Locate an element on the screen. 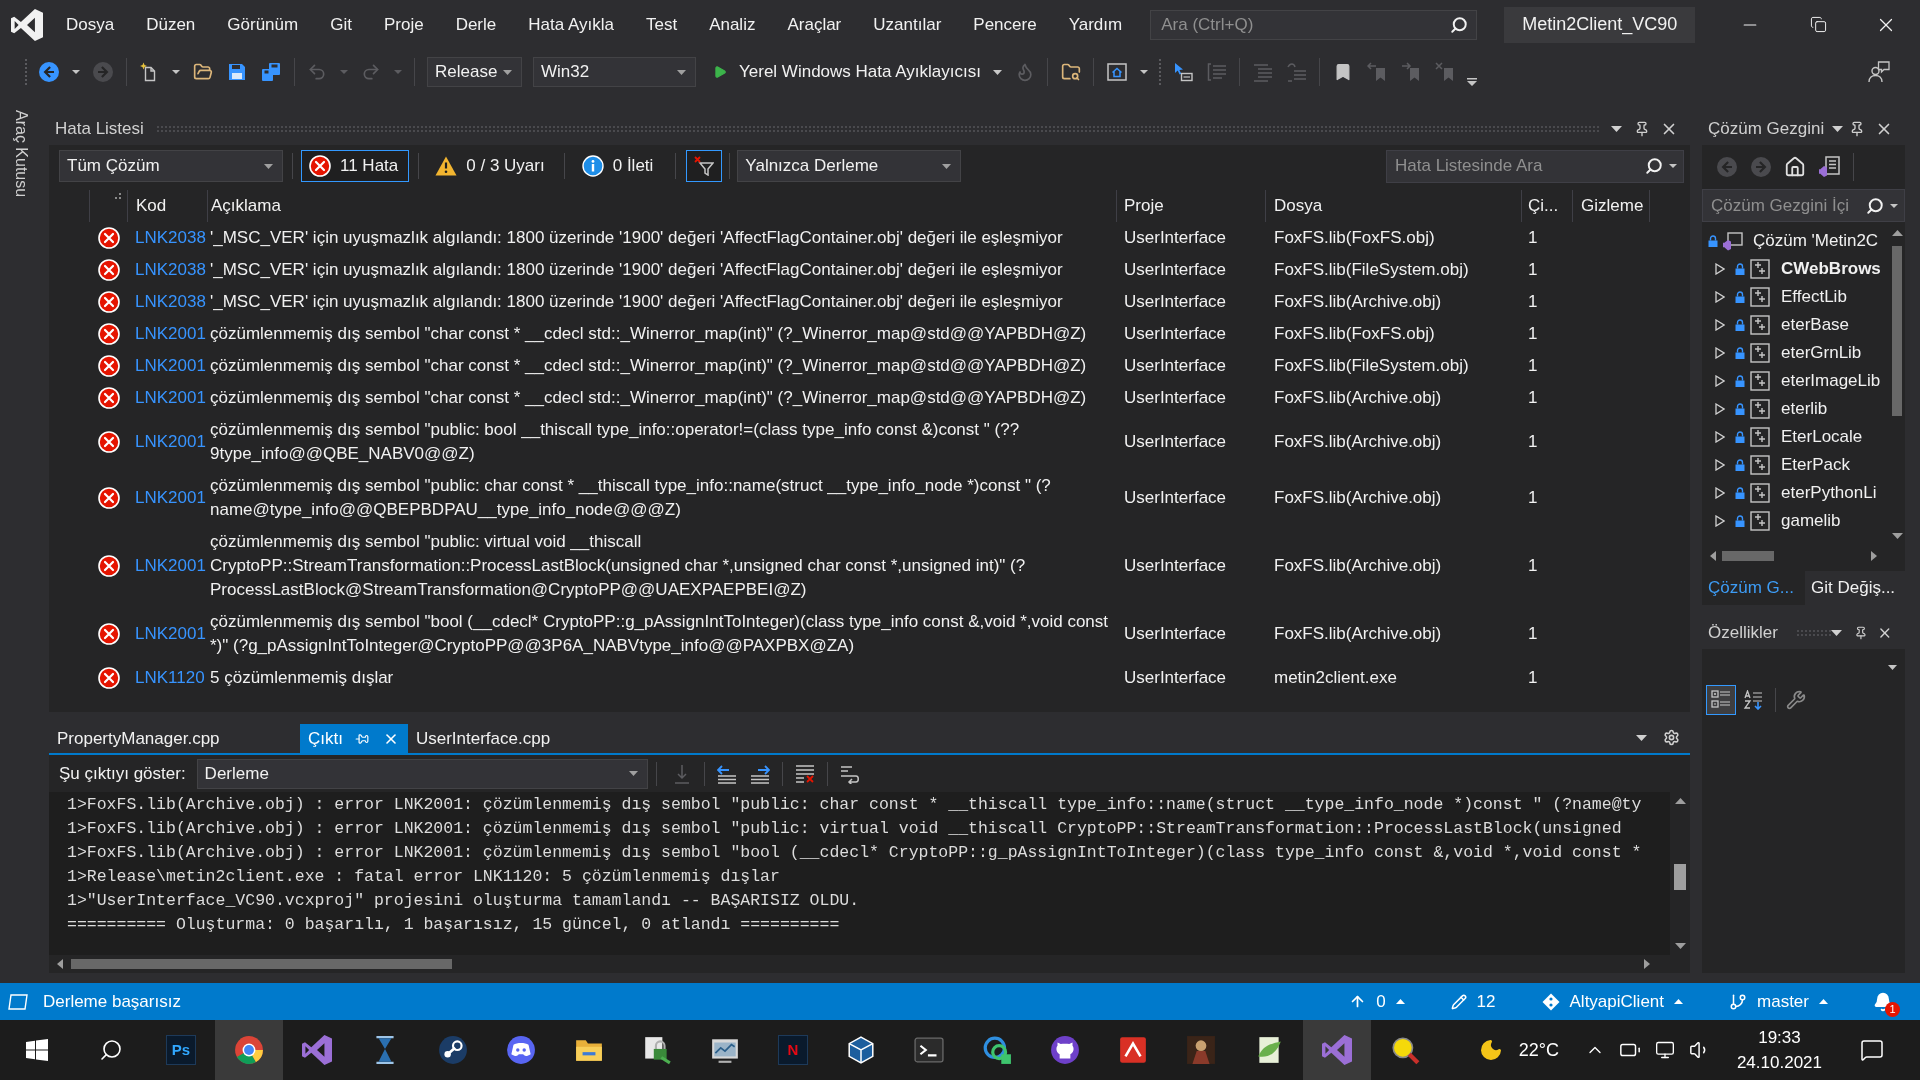  sort-list-icon is located at coordinates (1753, 700).